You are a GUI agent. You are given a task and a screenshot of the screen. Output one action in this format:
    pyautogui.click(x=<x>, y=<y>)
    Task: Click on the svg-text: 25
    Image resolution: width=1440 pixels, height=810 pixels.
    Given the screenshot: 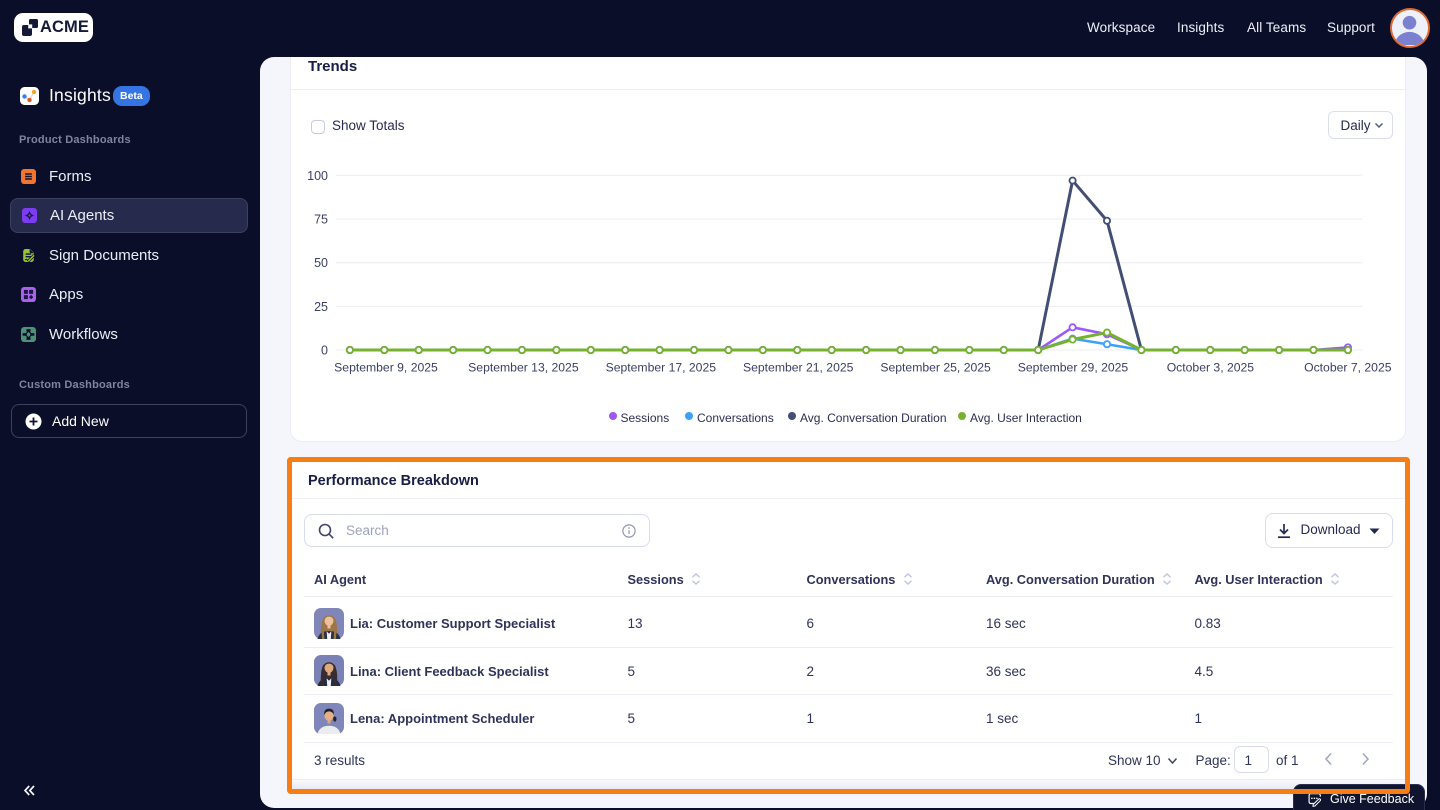 What is the action you would take?
    pyautogui.click(x=321, y=307)
    